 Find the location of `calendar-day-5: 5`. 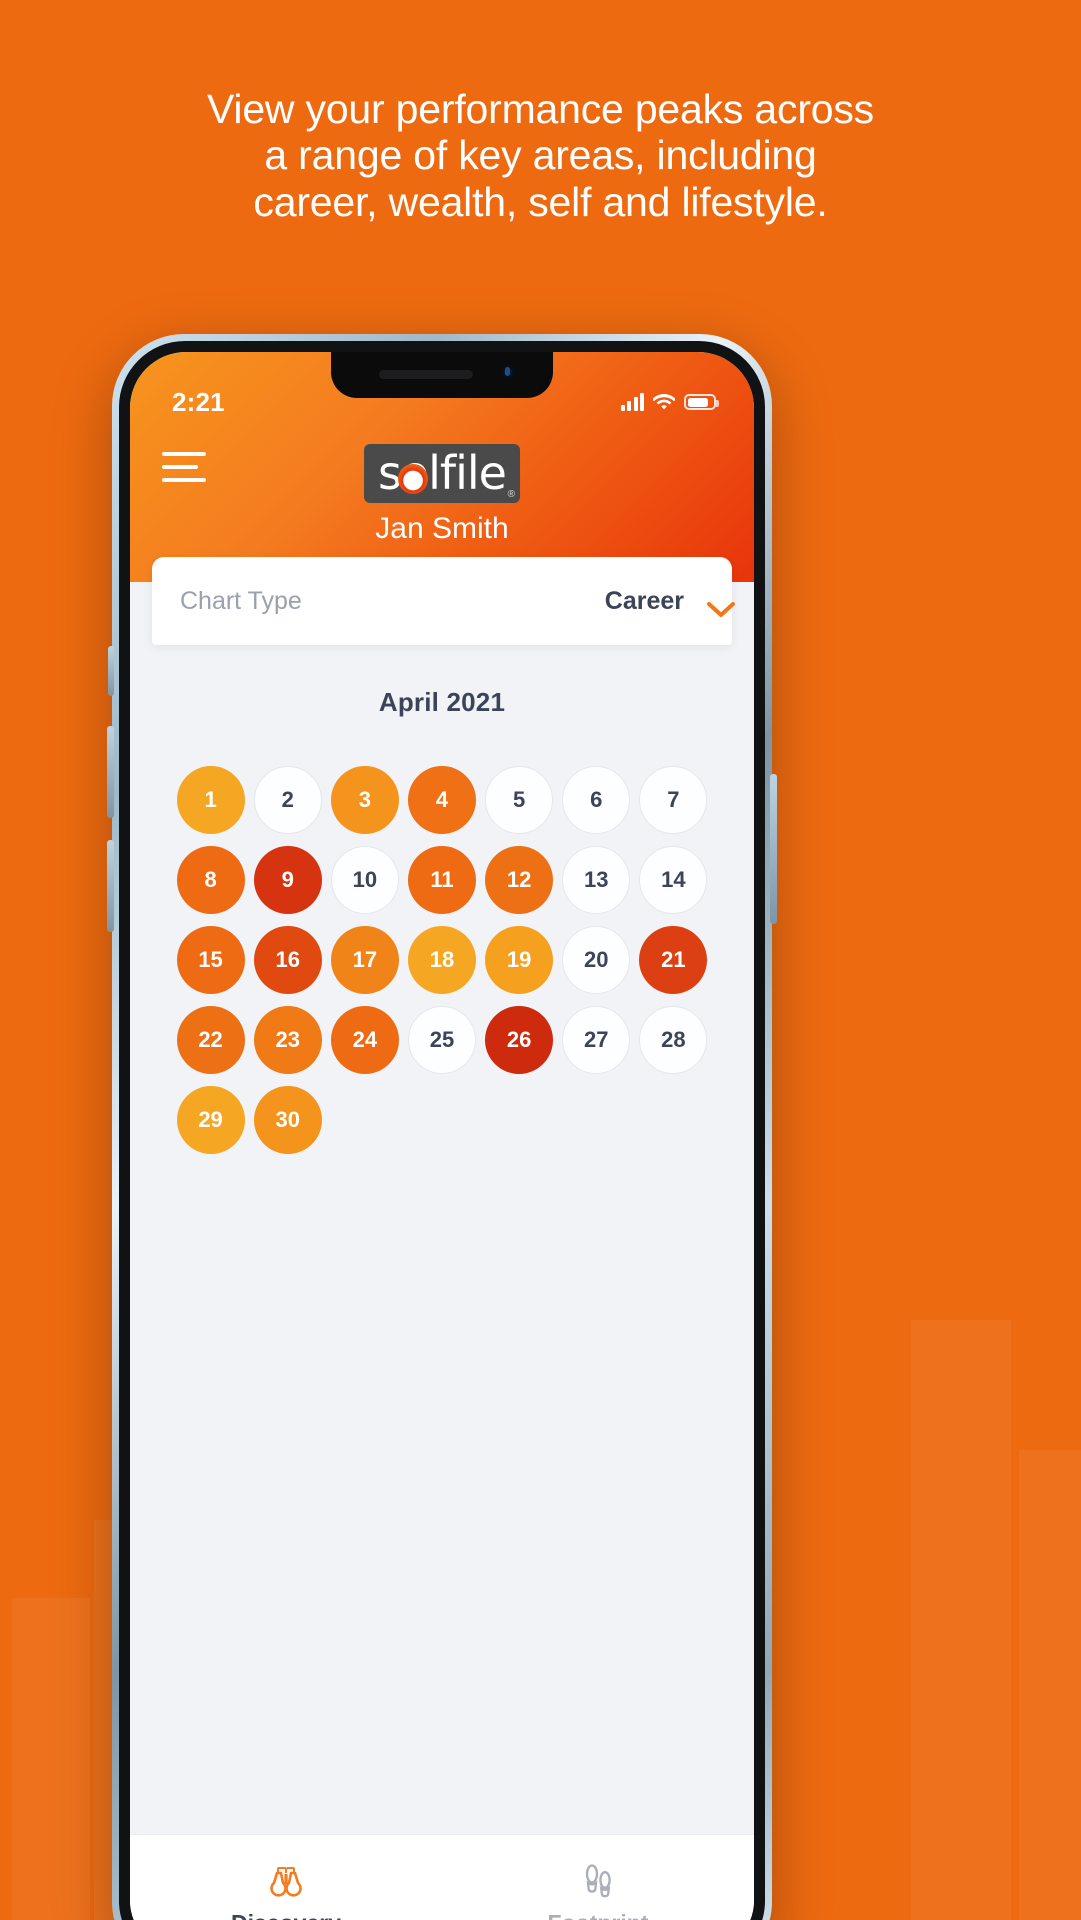

calendar-day-5: 5 is located at coordinates (519, 800).